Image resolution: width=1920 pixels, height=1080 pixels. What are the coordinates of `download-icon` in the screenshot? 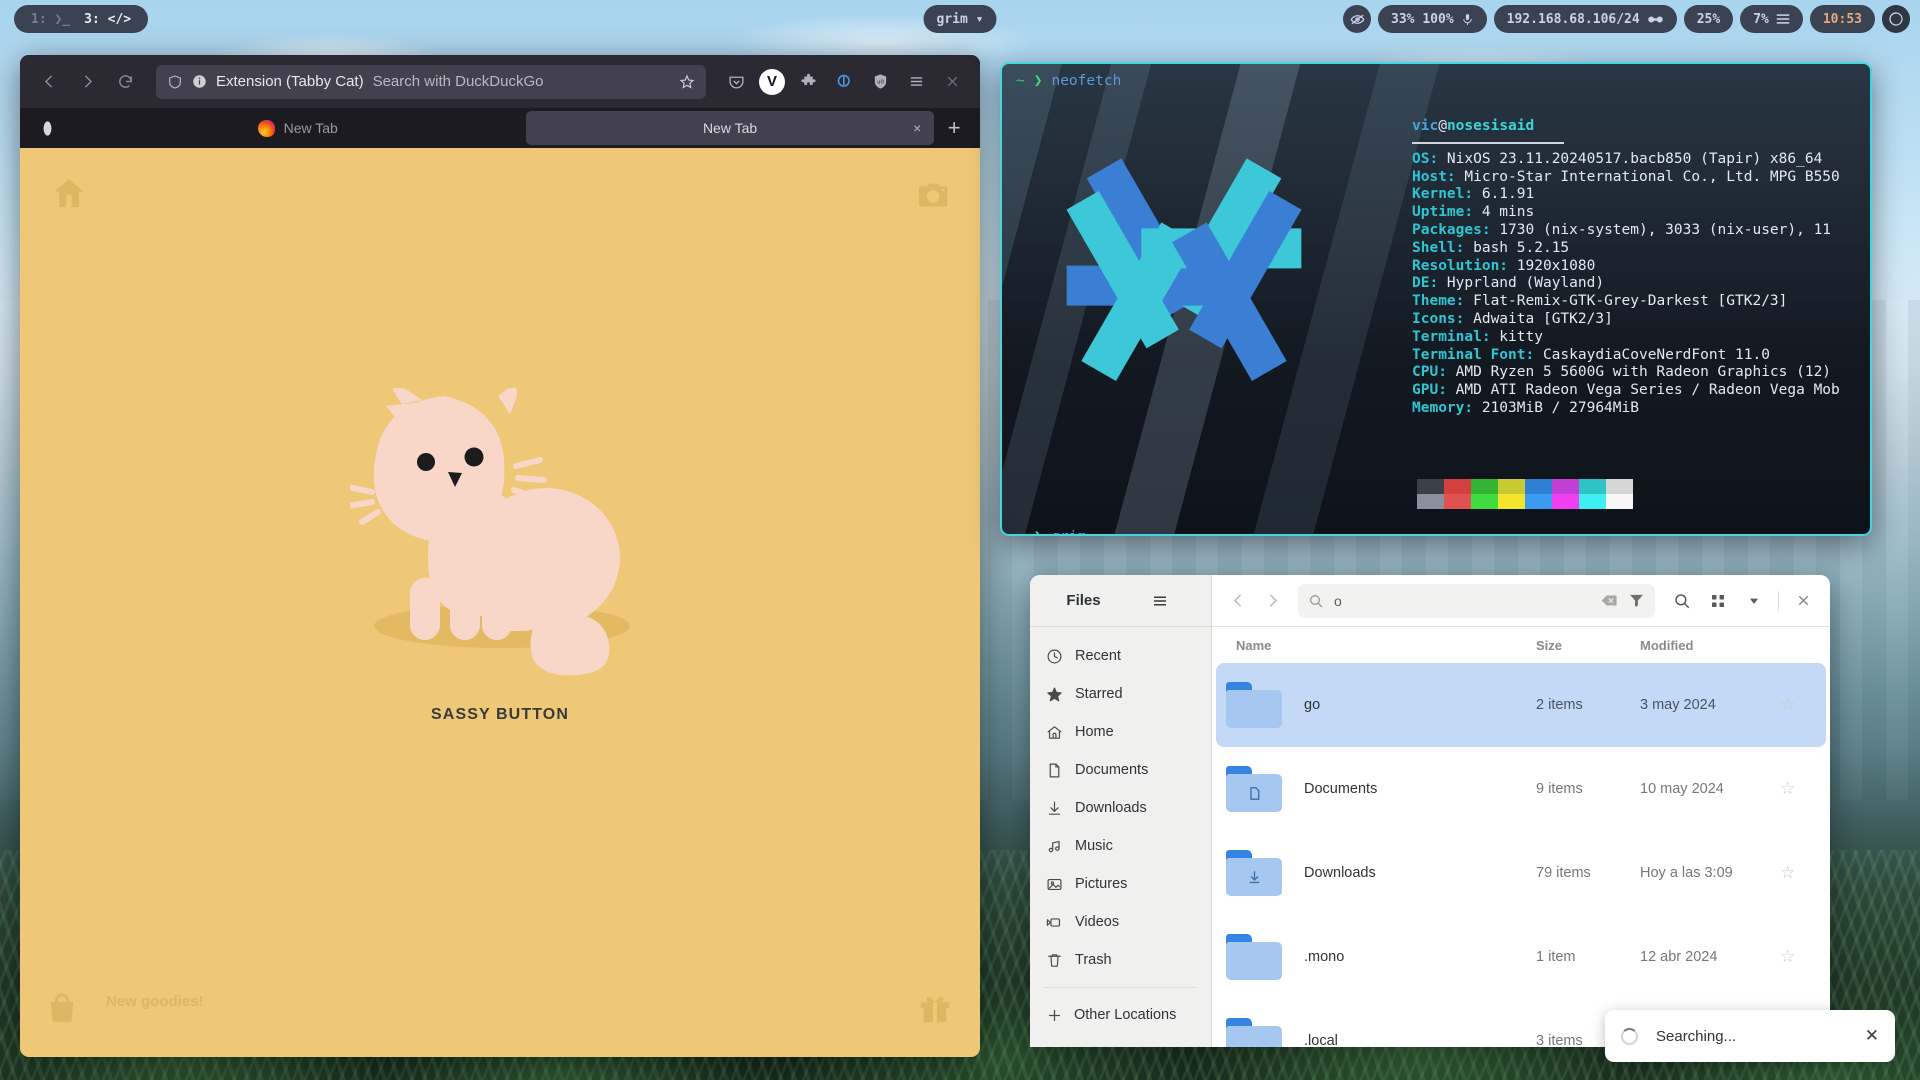 It's located at (1054, 808).